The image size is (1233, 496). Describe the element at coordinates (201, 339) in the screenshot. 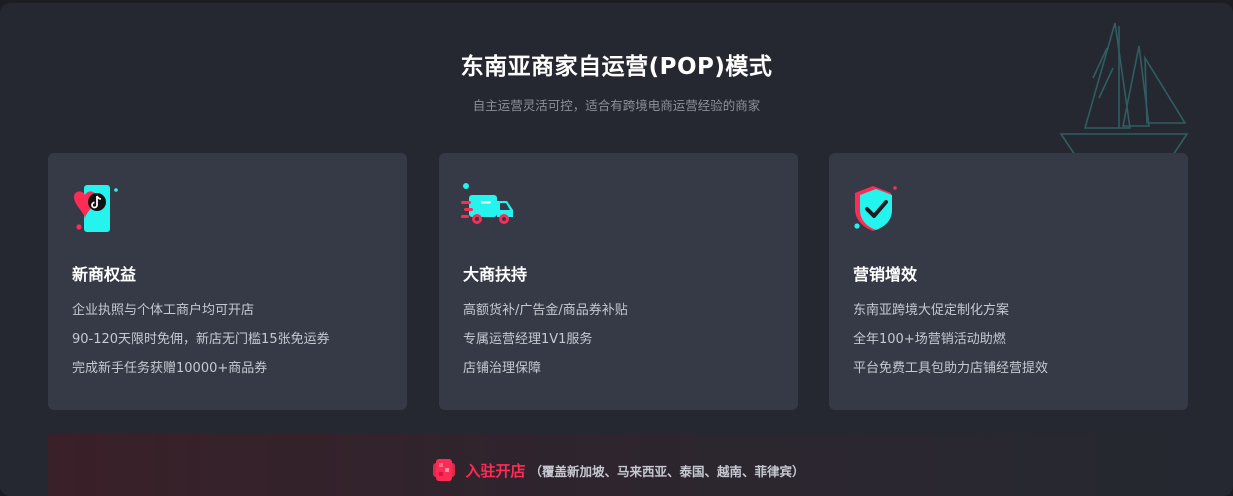

I see `list-item: 90-120天限时免佣，新店无门槛15张免运券` at that location.